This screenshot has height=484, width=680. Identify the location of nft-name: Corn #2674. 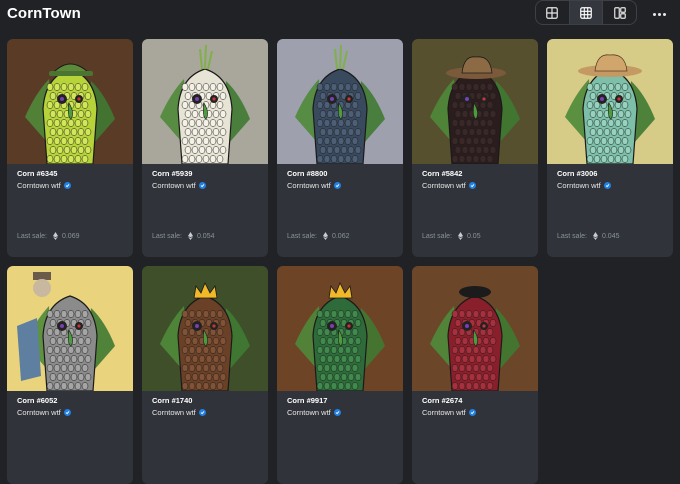
(442, 400).